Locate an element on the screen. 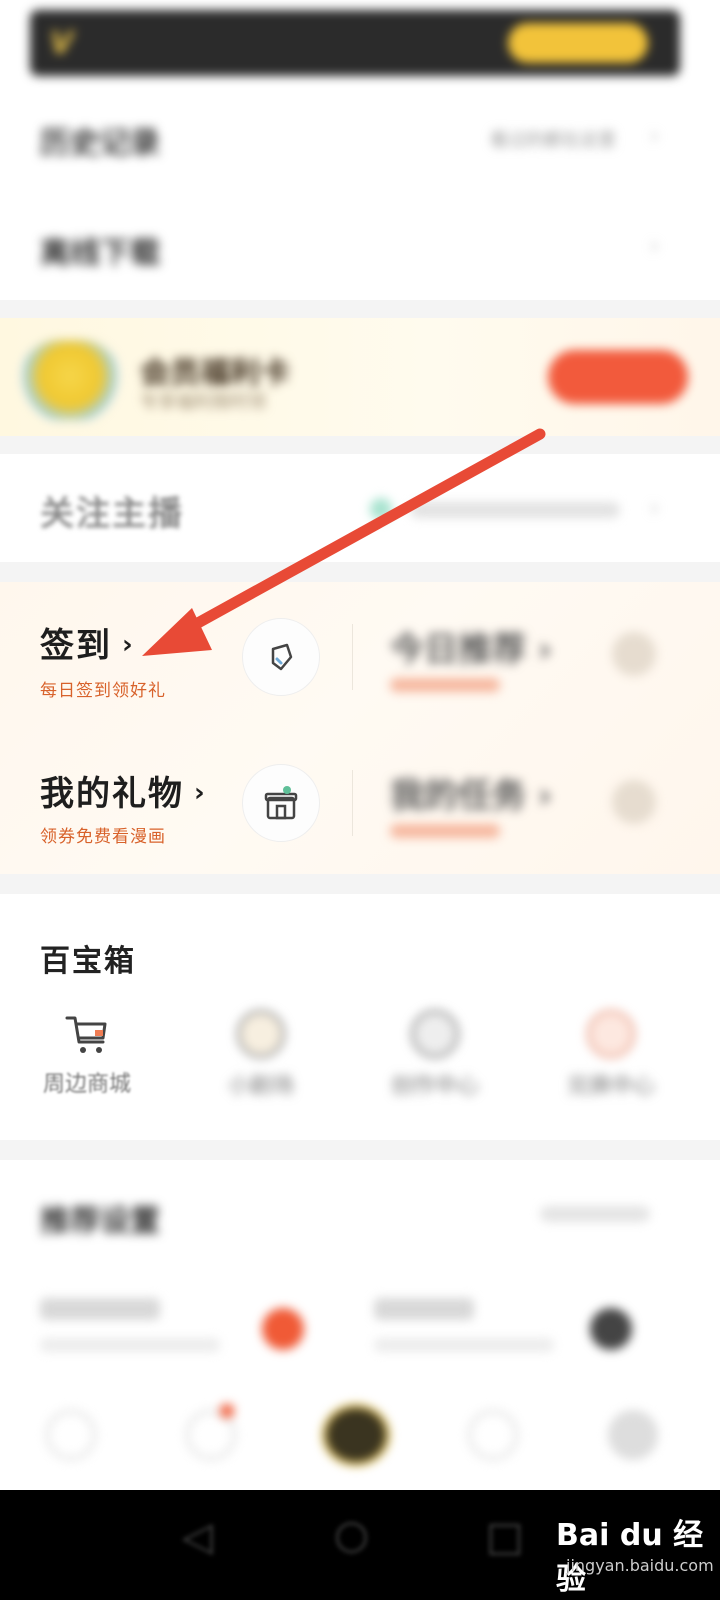 This screenshot has width=720, height=1600. recommend-more is located at coordinates (595, 1214).